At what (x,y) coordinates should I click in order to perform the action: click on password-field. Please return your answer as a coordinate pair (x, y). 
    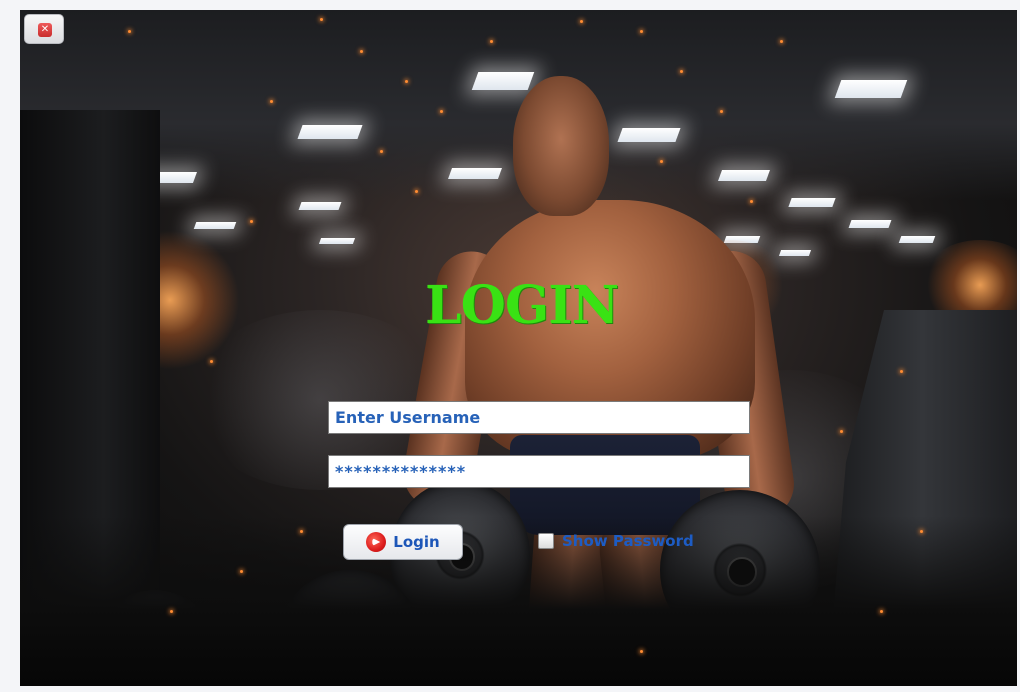
    Looking at the image, I should click on (539, 471).